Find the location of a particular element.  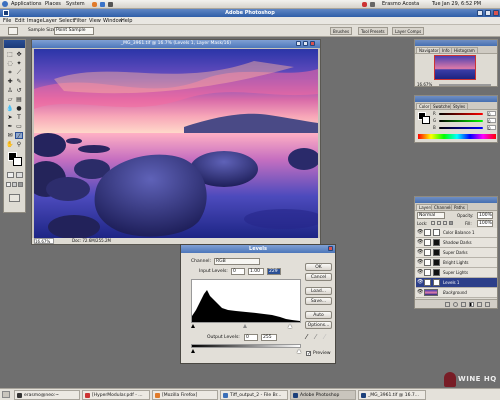

fill-field: 100% is located at coordinates (485, 223).